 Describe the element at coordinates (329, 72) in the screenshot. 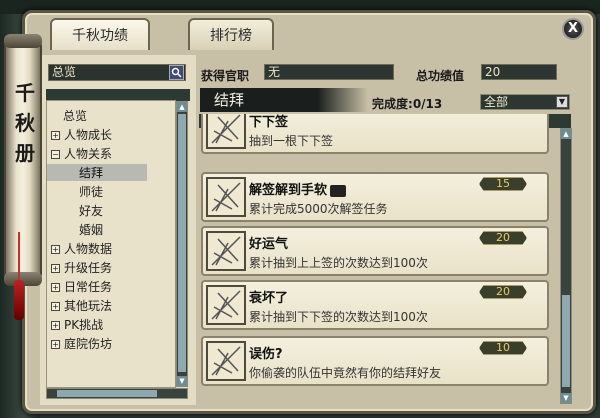

I see `official-title-field: 无` at that location.